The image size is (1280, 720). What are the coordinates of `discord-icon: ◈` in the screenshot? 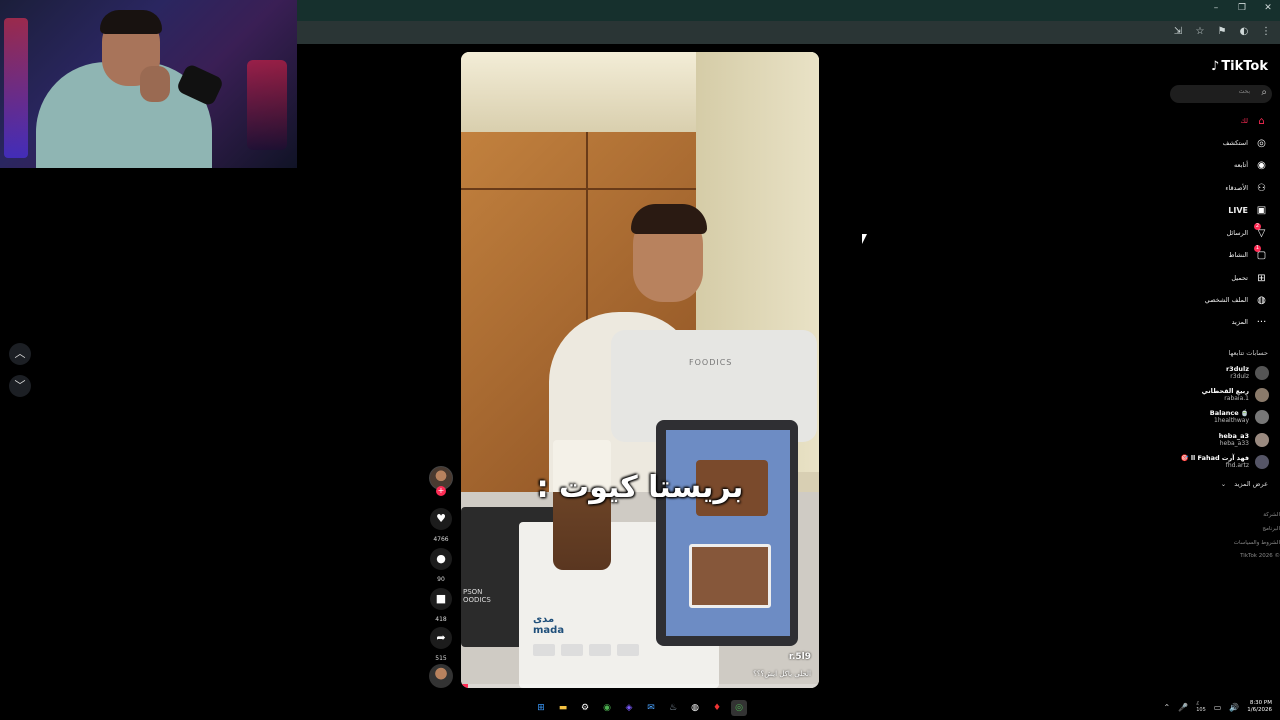 It's located at (629, 708).